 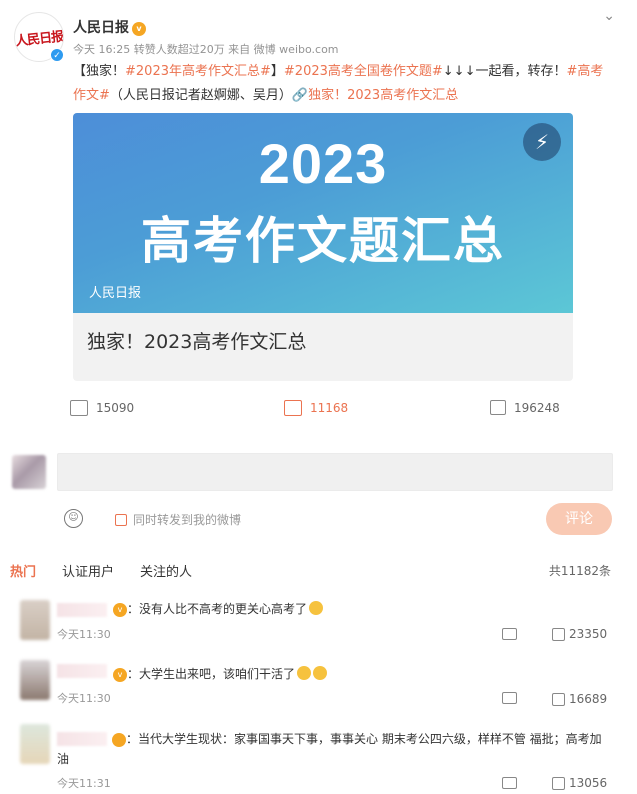 What do you see at coordinates (588, 783) in the screenshot?
I see `comment-like-count: 13056` at bounding box center [588, 783].